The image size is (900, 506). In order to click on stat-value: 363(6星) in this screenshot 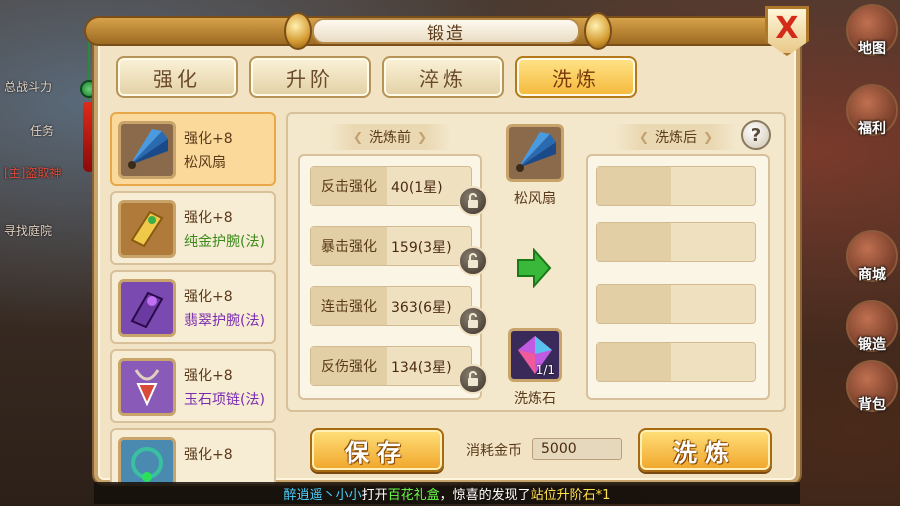, I will do `click(421, 308)`.